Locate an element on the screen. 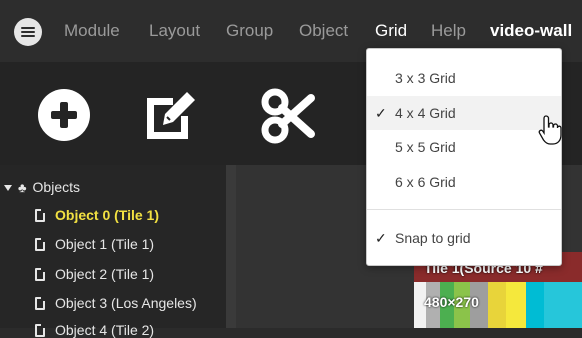  scissors-icon is located at coordinates (288, 116).